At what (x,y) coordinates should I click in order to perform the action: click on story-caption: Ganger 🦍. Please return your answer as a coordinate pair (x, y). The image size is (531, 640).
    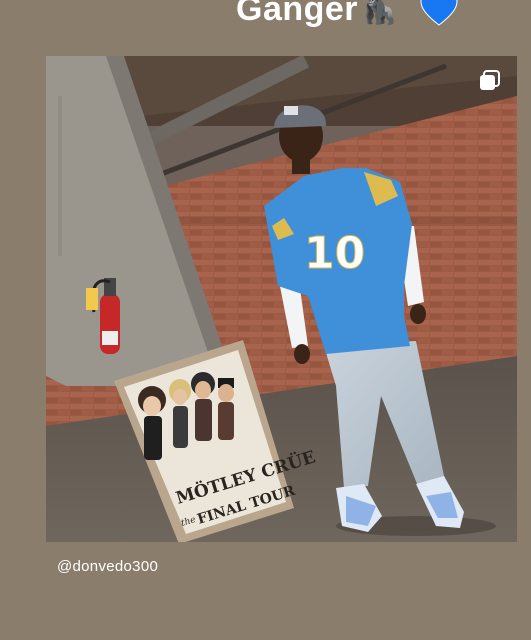
    Looking at the image, I should click on (316, 14).